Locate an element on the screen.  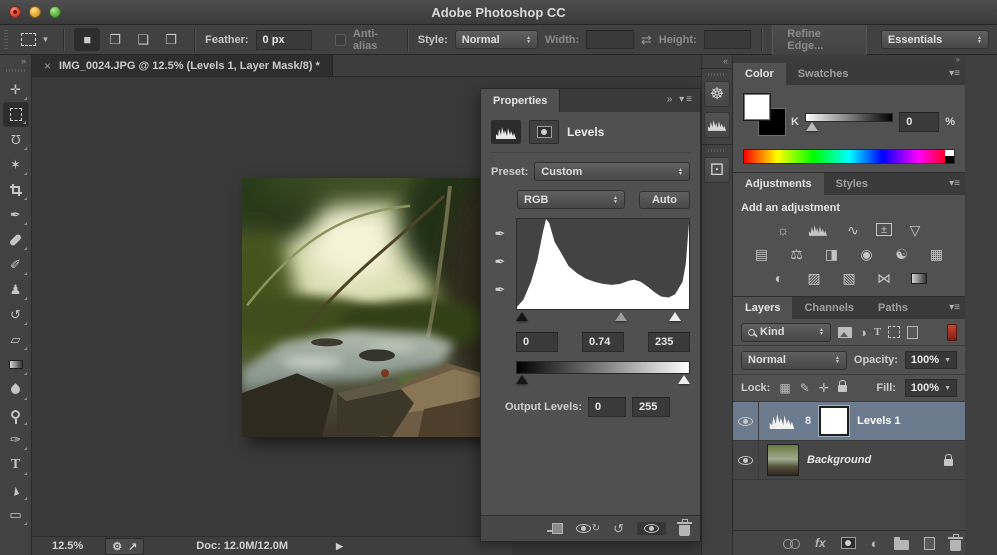
midtone-input-value: 0.74 is located at coordinates (603, 342).